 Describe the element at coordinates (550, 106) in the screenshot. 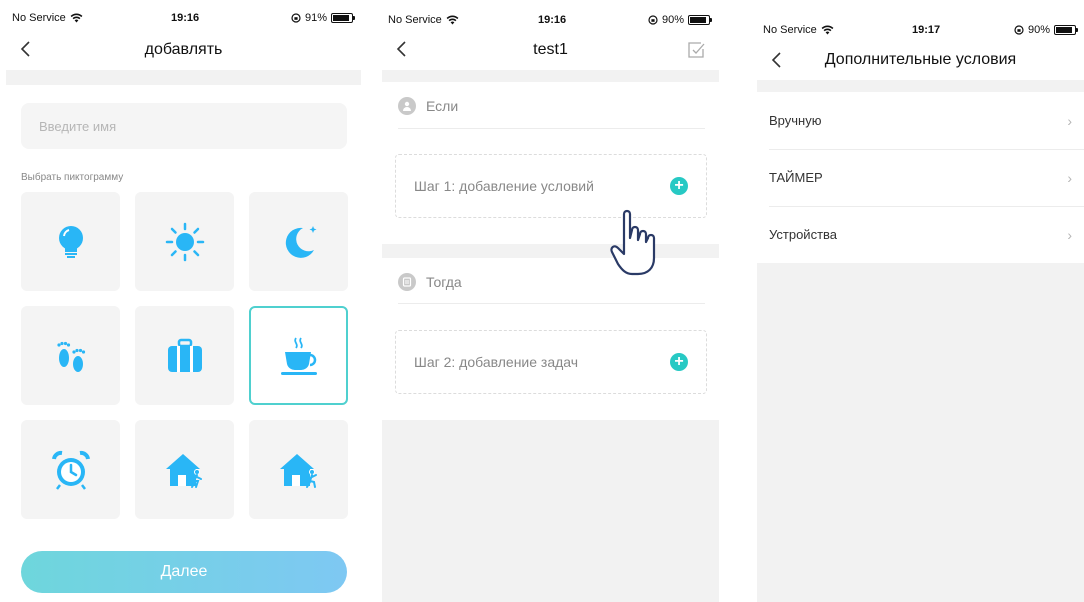

I see `if-section-header: Если` at that location.